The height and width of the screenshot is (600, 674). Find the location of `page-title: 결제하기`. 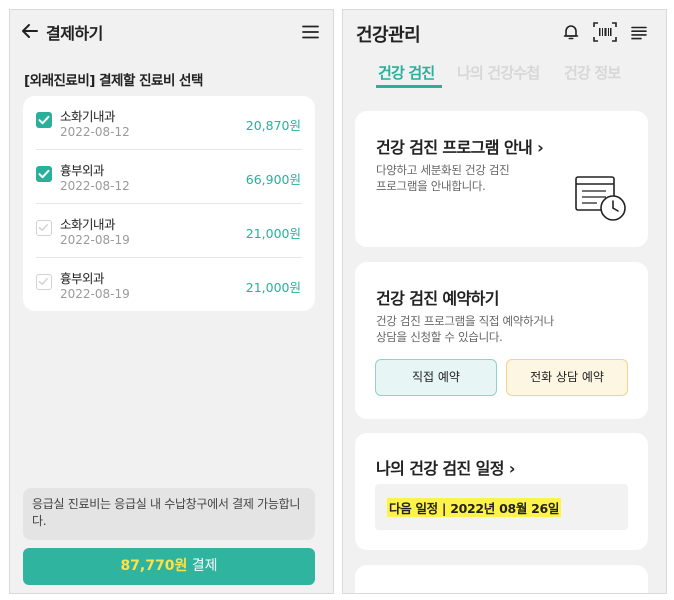

page-title: 결제하기 is located at coordinates (74, 33).